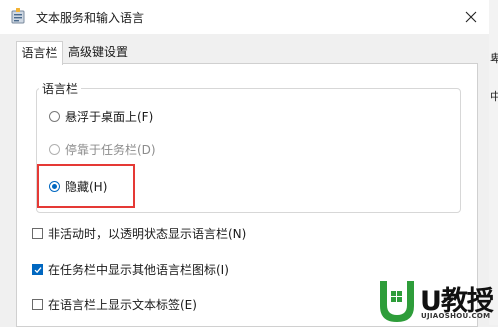 This screenshot has height=327, width=498. Describe the element at coordinates (494, 96) in the screenshot. I see `background-text: 中` at that location.